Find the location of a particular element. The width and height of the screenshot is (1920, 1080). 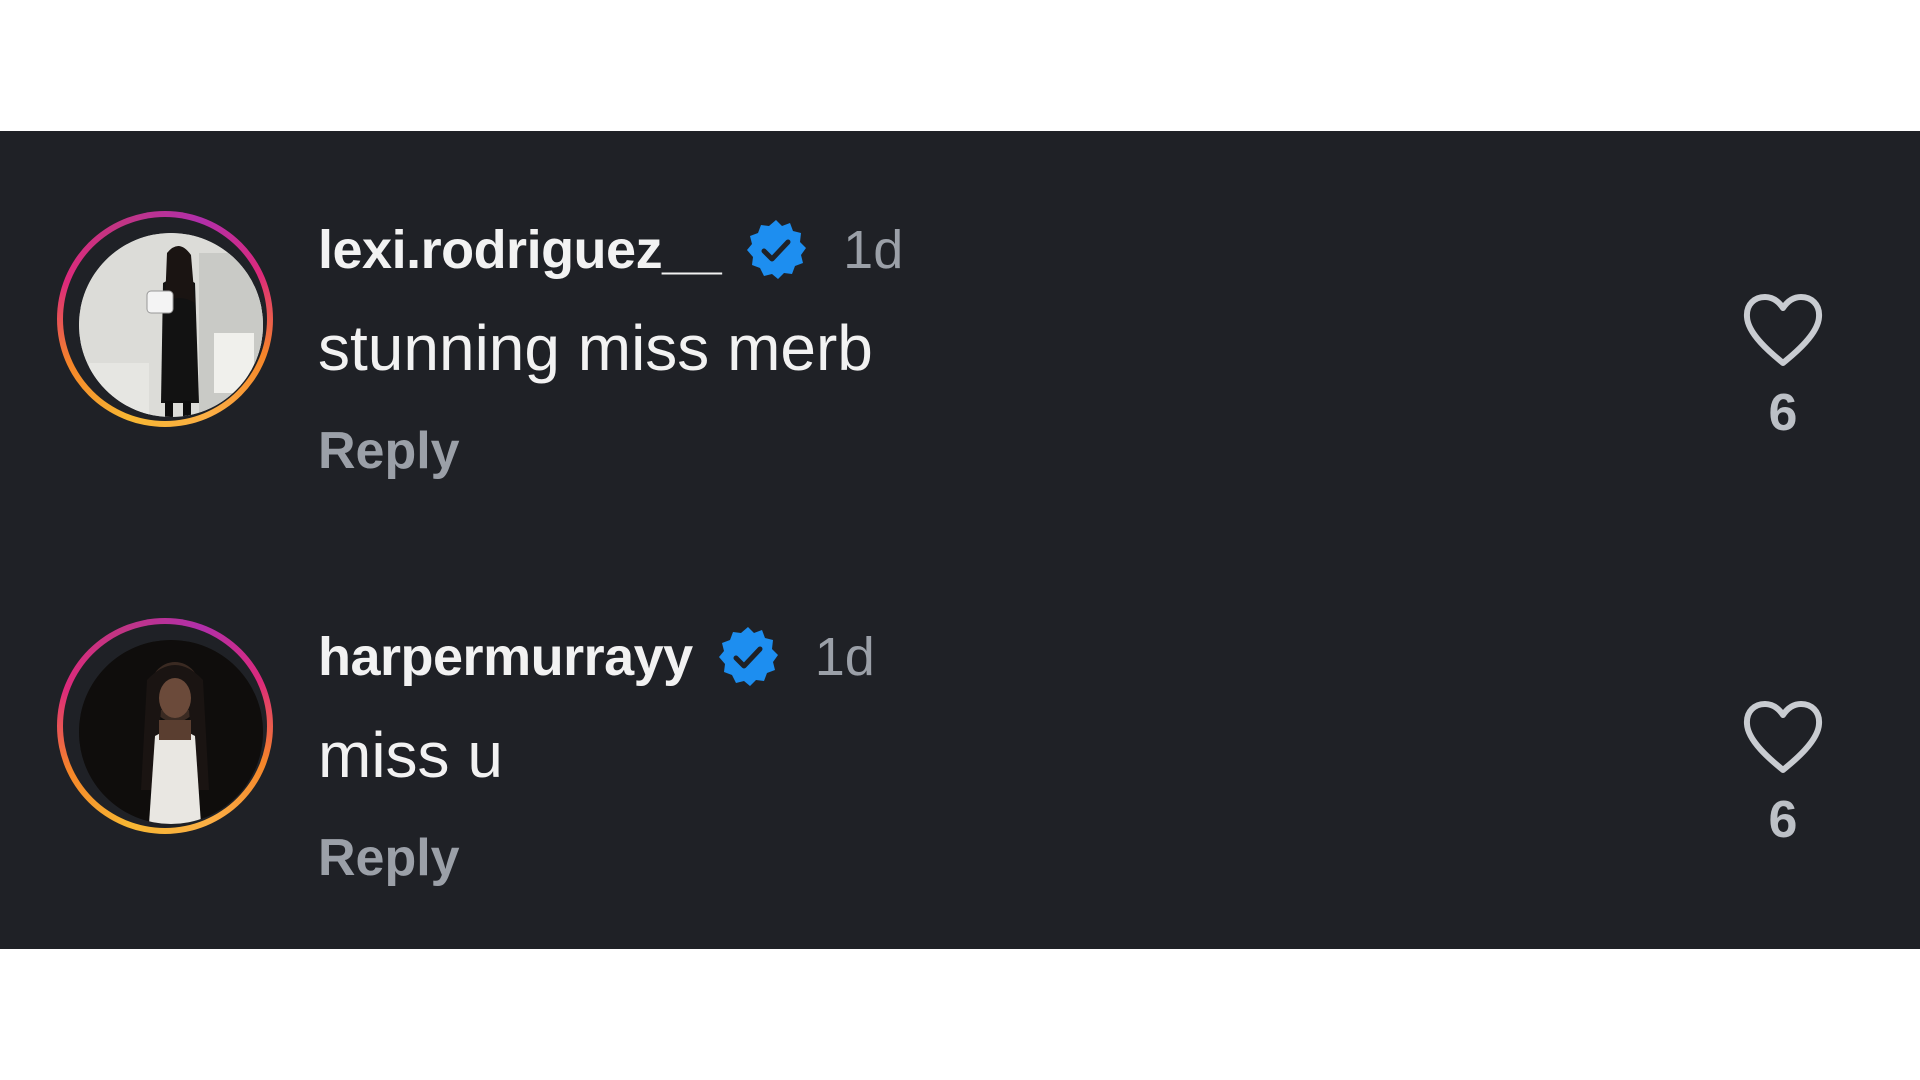

comment-header: harpermurrayy 1d is located at coordinates (596, 657).